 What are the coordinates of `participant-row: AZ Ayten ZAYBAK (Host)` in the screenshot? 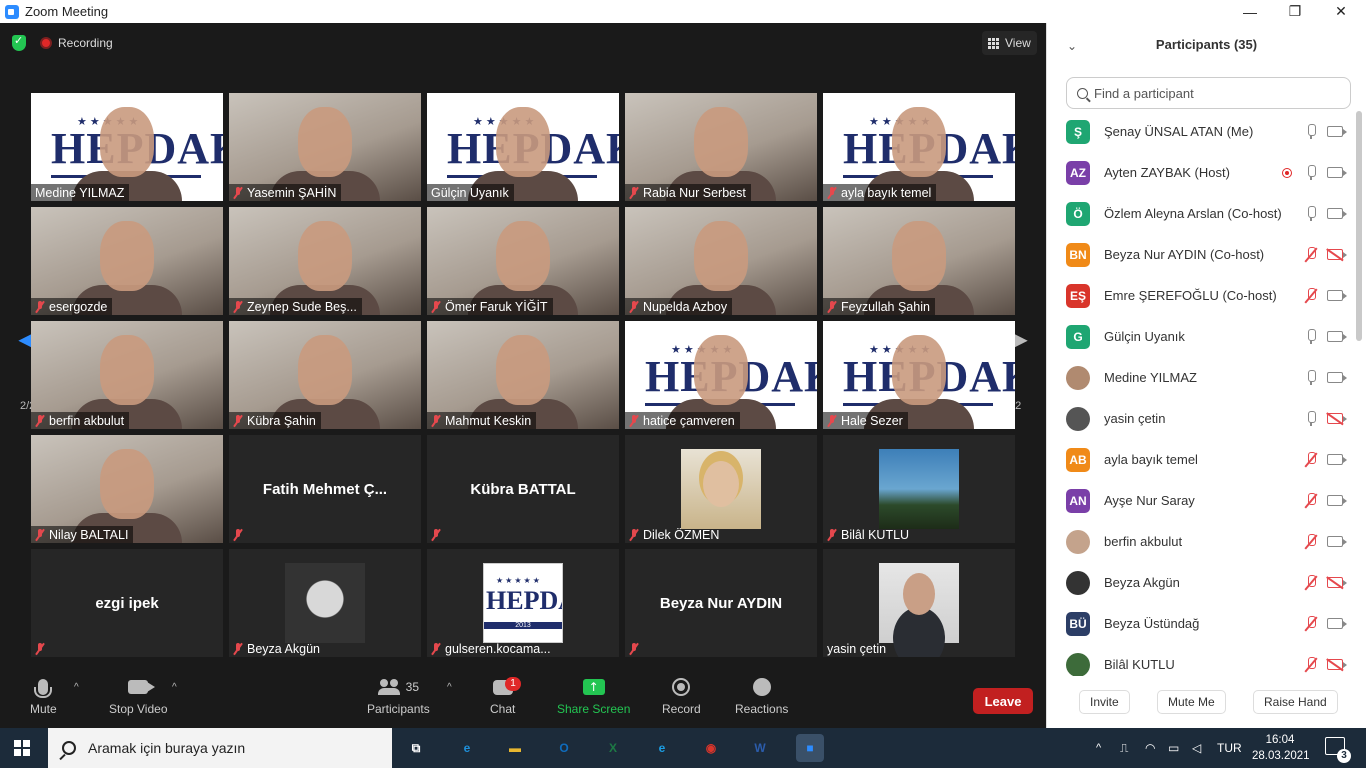 It's located at (1201, 172).